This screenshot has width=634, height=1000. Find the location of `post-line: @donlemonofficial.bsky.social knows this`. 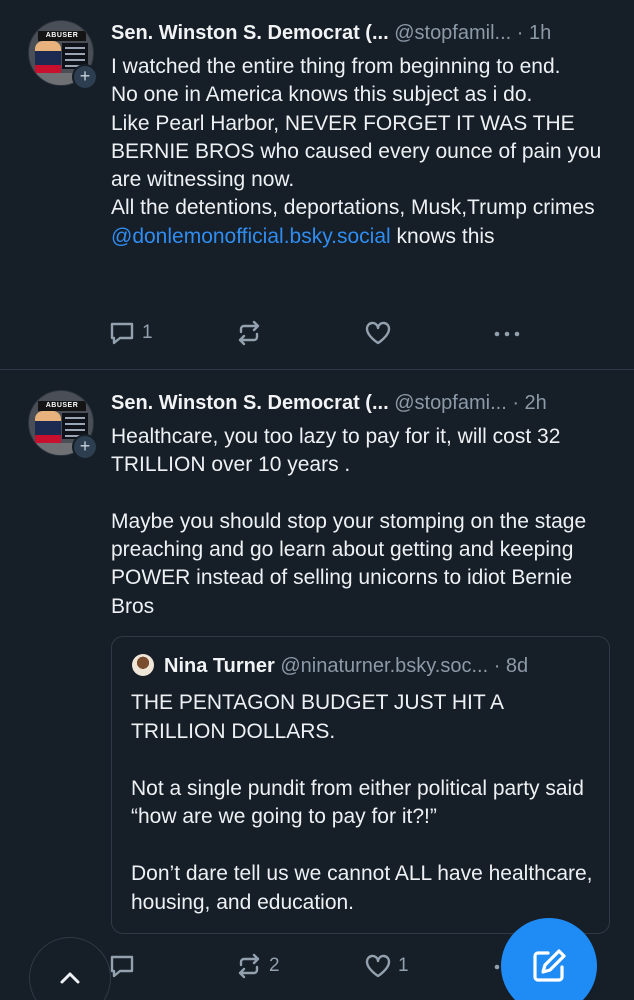

post-line: @donlemonofficial.bsky.social knows this is located at coordinates (361, 237).